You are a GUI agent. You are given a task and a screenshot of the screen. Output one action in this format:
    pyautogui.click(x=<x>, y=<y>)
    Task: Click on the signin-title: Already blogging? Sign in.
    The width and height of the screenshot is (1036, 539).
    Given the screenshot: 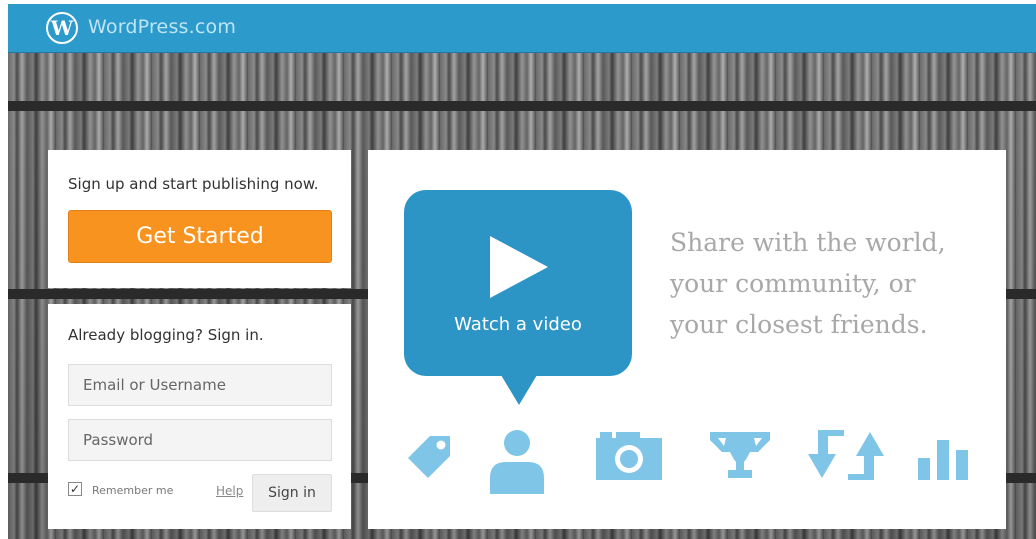 What is the action you would take?
    pyautogui.click(x=166, y=335)
    